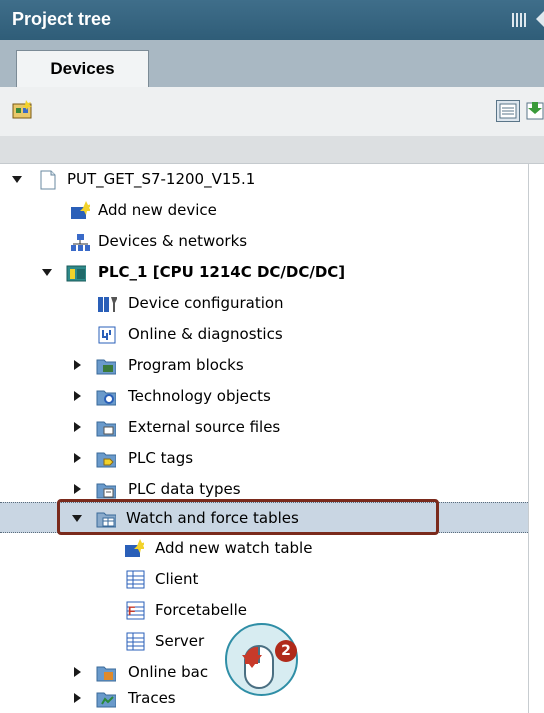 This screenshot has height=713, width=544. What do you see at coordinates (248, 517) in the screenshot?
I see `highlight-frame` at bounding box center [248, 517].